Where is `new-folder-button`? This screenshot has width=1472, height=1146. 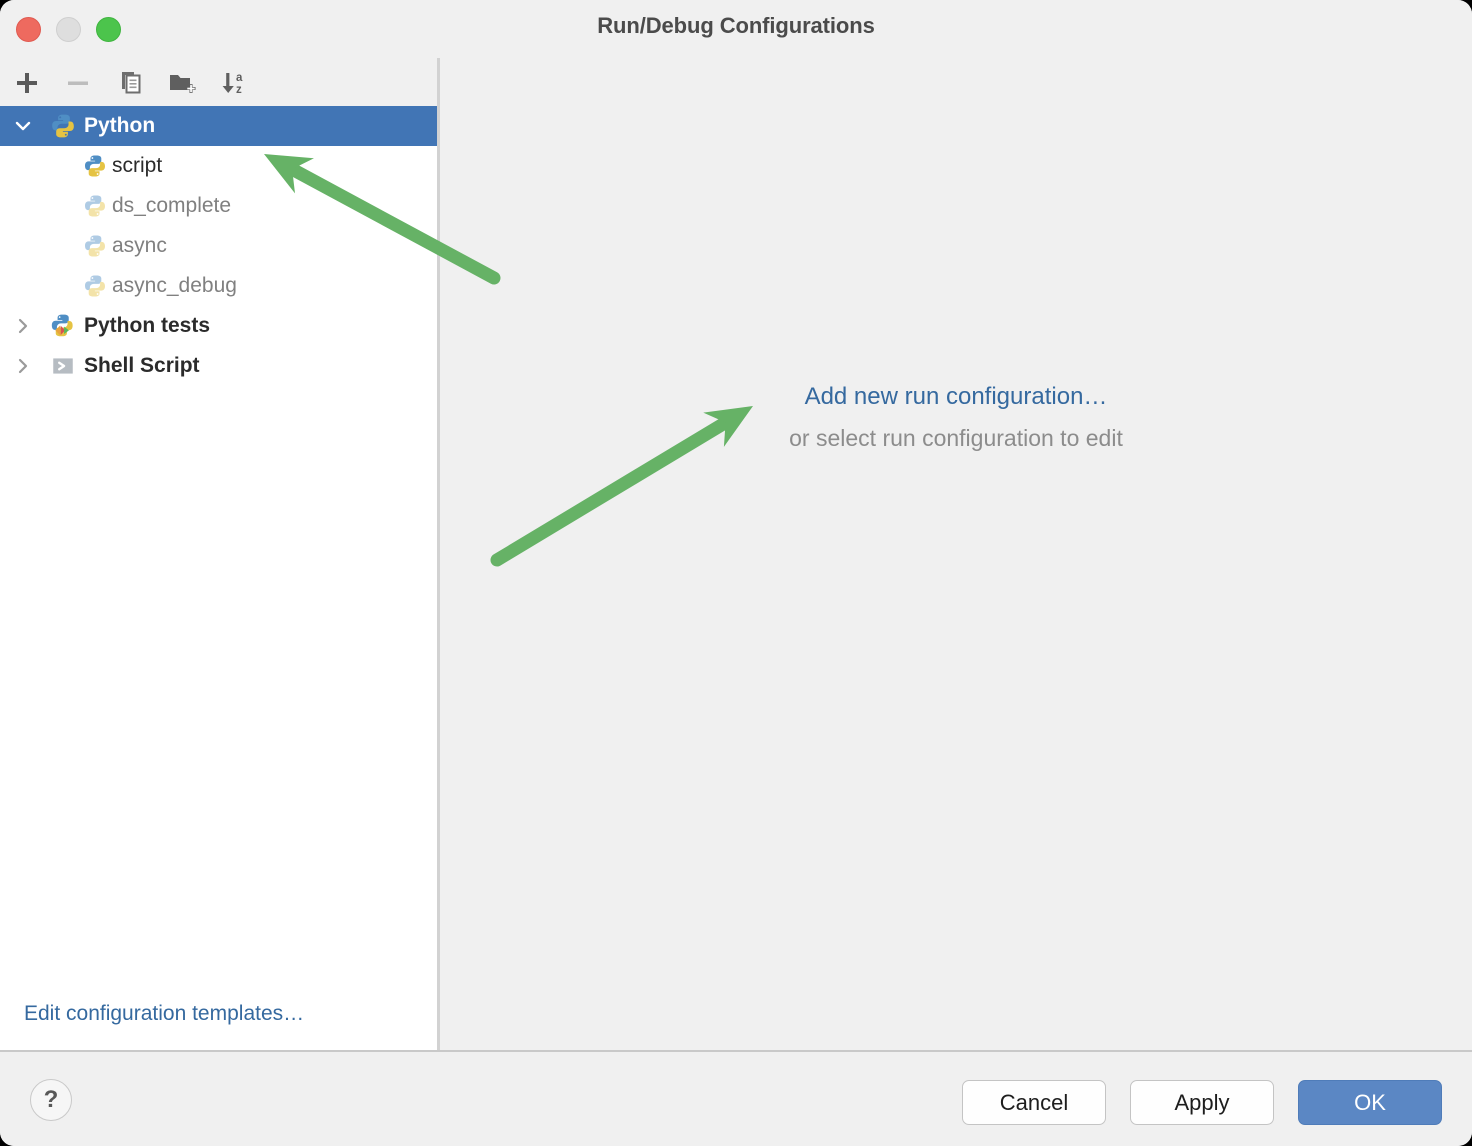
new-folder-button is located at coordinates (183, 83).